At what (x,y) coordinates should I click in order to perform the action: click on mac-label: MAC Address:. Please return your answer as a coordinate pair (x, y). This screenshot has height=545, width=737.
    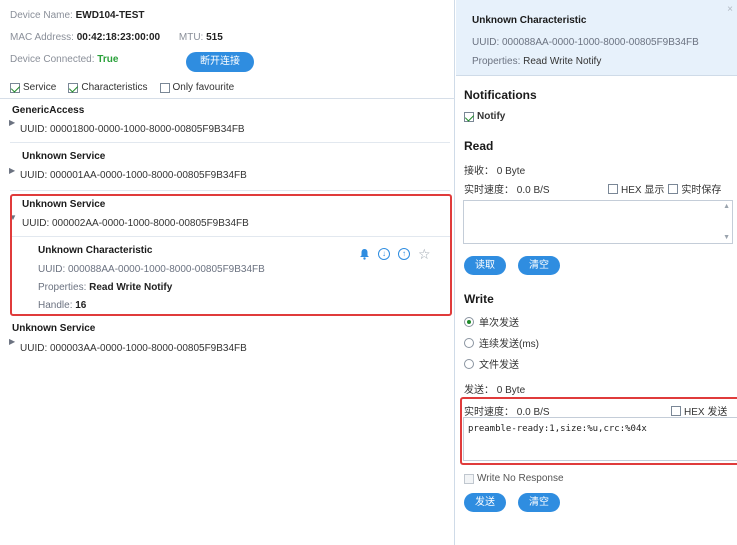
    Looking at the image, I should click on (42, 37).